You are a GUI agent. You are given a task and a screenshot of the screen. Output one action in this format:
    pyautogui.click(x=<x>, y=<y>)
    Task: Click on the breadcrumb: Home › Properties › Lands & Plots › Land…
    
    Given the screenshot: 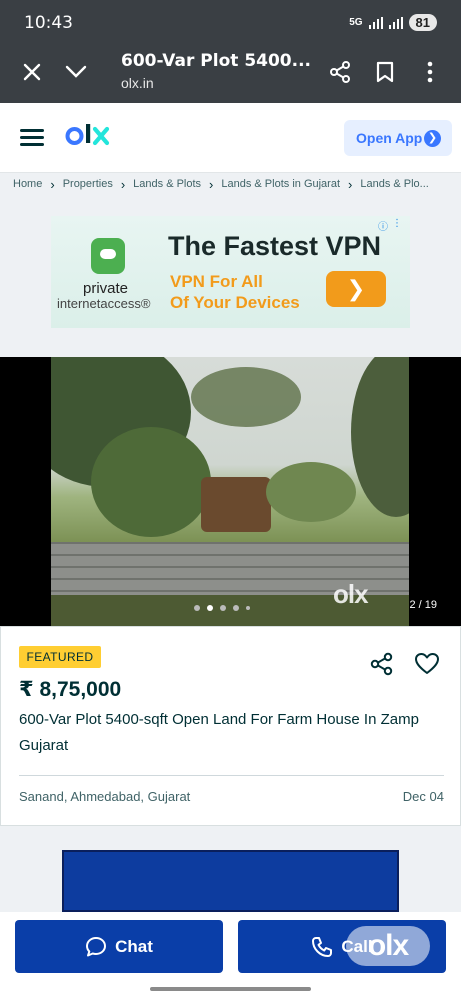 What is the action you would take?
    pyautogui.click(x=230, y=184)
    